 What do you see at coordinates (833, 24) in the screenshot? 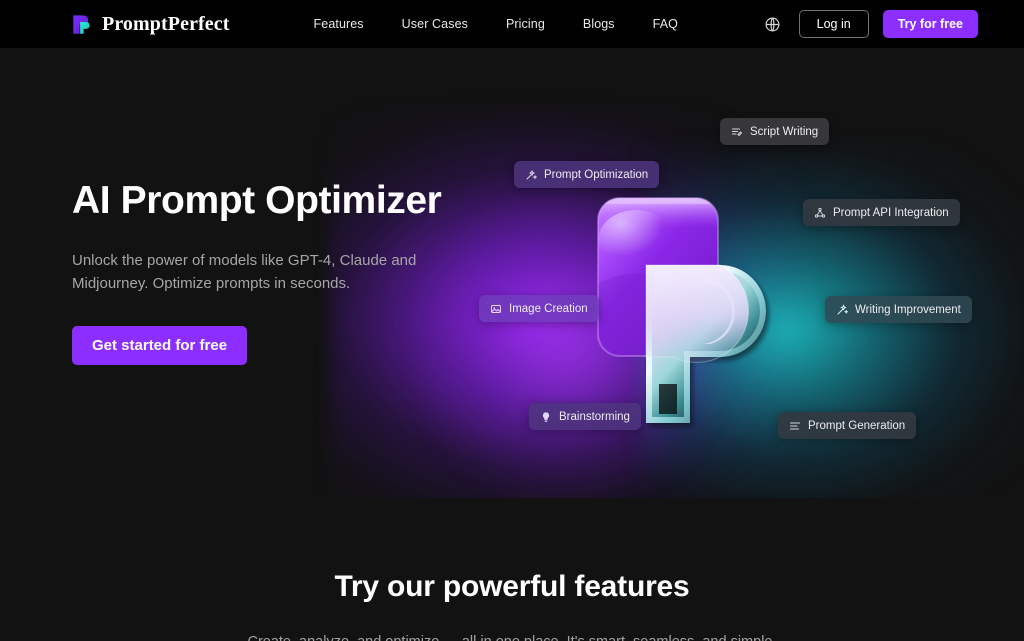
I see `login-button: Log in` at bounding box center [833, 24].